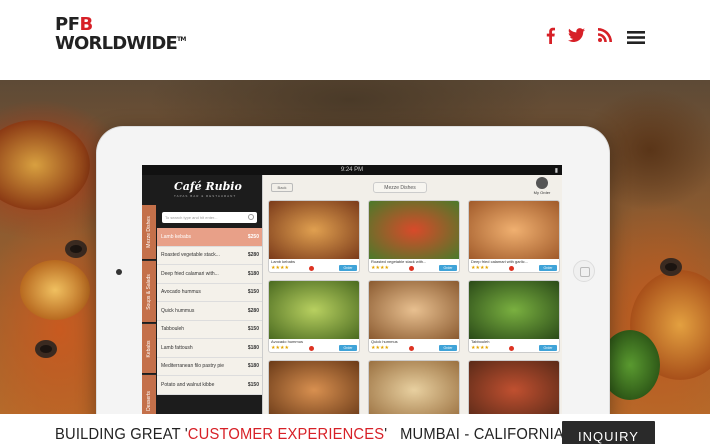  Describe the element at coordinates (482, 434) in the screenshot. I see `locations: MUMBAI - CALIFORNIA` at that location.